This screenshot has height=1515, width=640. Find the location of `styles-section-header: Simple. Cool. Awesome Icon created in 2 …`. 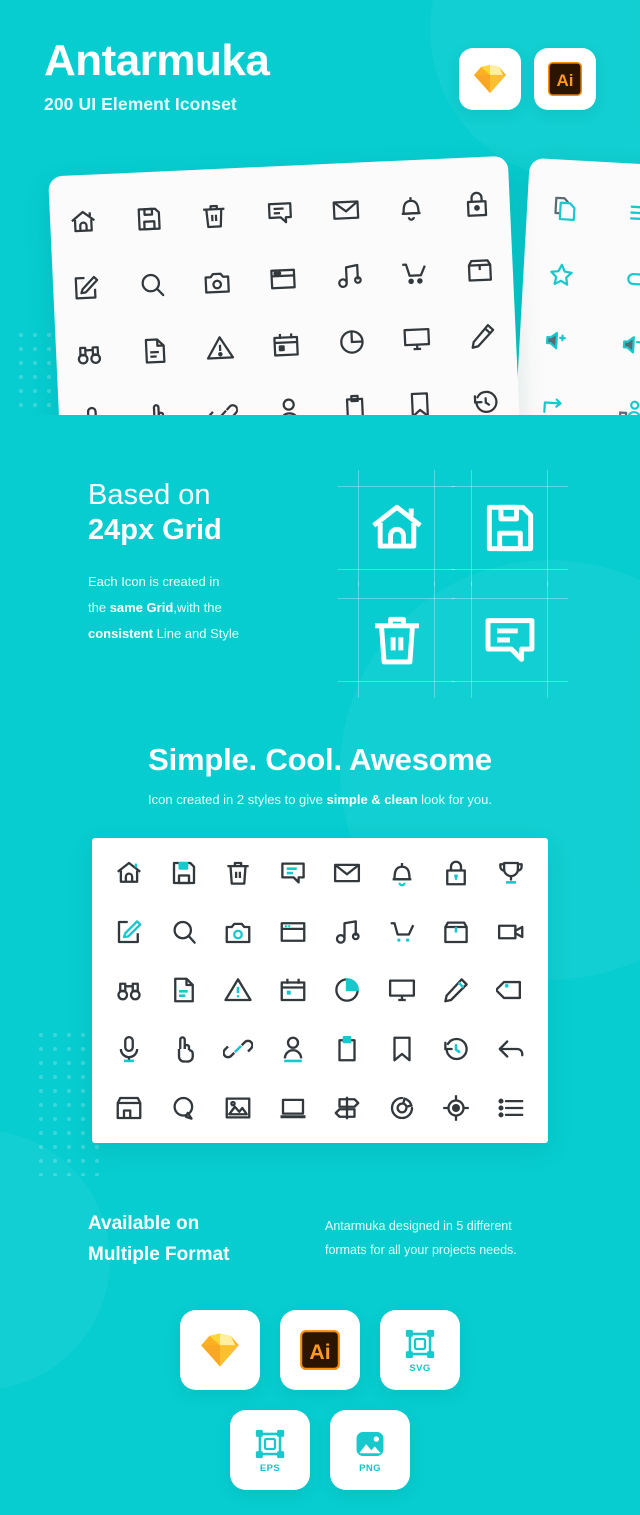

styles-section-header: Simple. Cool. Awesome Icon created in 2 … is located at coordinates (320, 774).